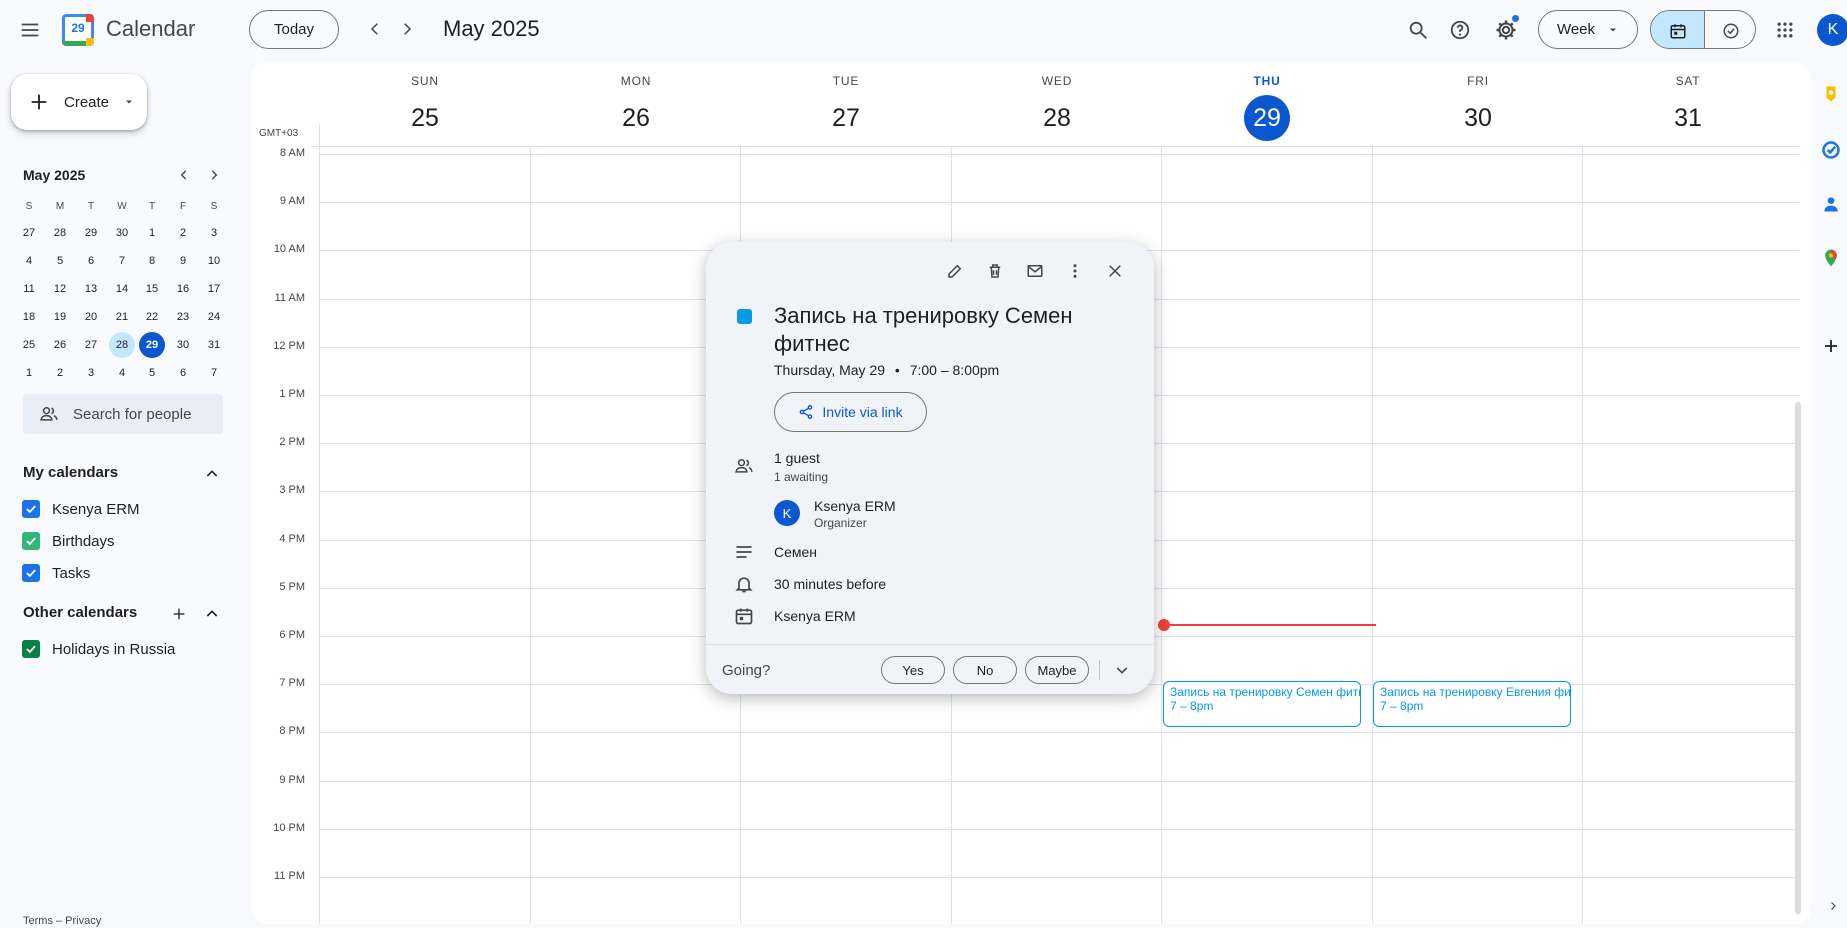 Image resolution: width=1847 pixels, height=928 pixels. What do you see at coordinates (60, 345) in the screenshot?
I see `mini-calendar-day: 26` at bounding box center [60, 345].